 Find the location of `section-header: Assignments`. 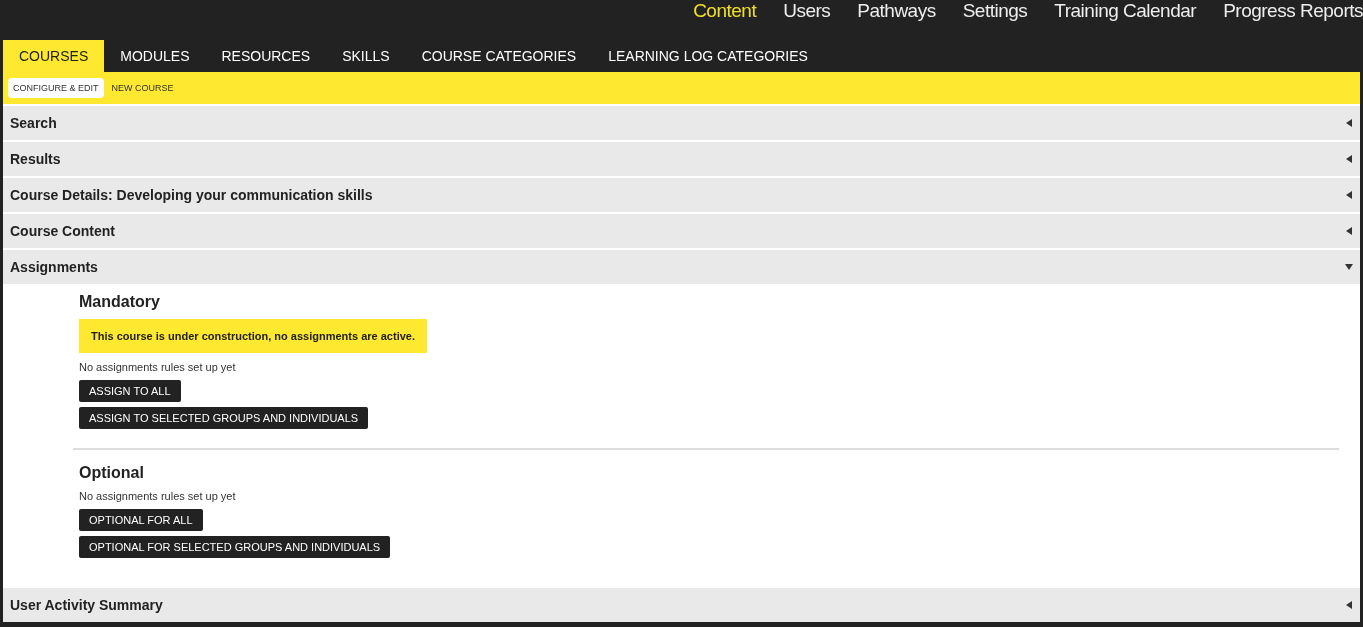

section-header: Assignments is located at coordinates (681, 266).